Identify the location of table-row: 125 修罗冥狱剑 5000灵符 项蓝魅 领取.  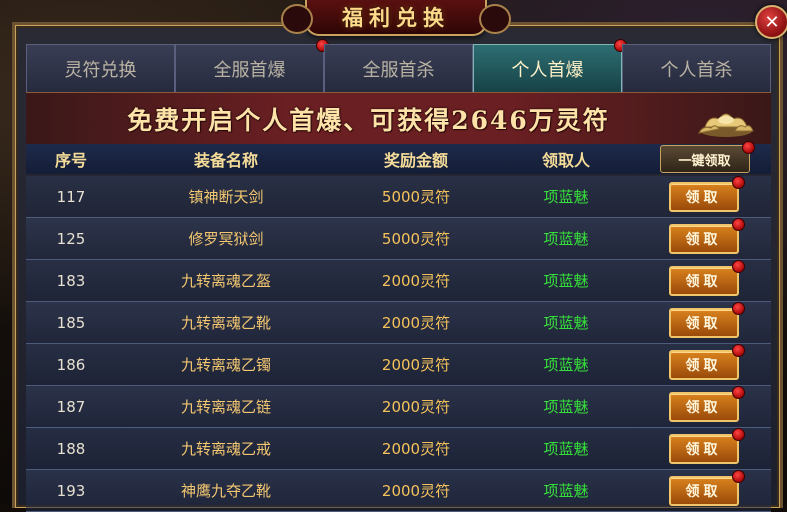
(398, 238).